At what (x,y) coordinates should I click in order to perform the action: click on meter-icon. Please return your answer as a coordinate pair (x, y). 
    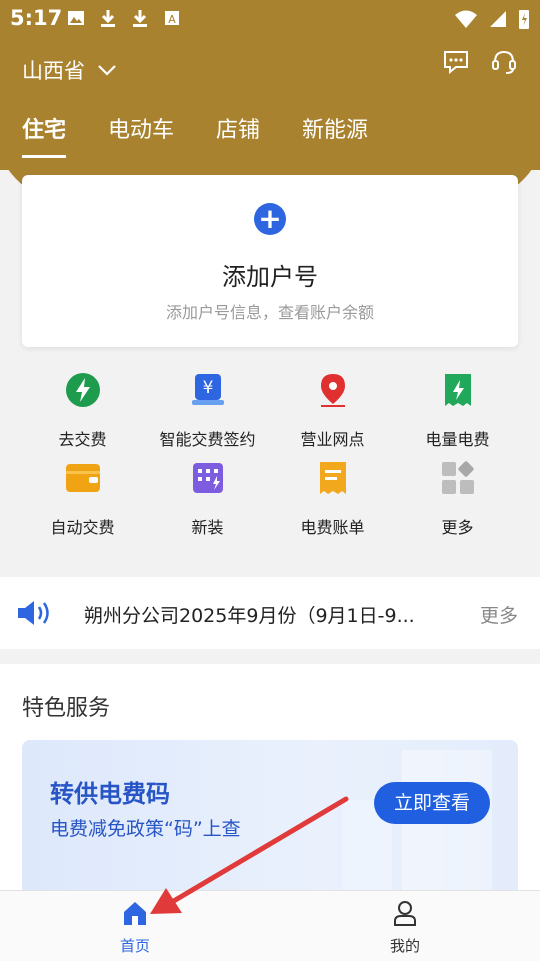
    Looking at the image, I should click on (207, 478).